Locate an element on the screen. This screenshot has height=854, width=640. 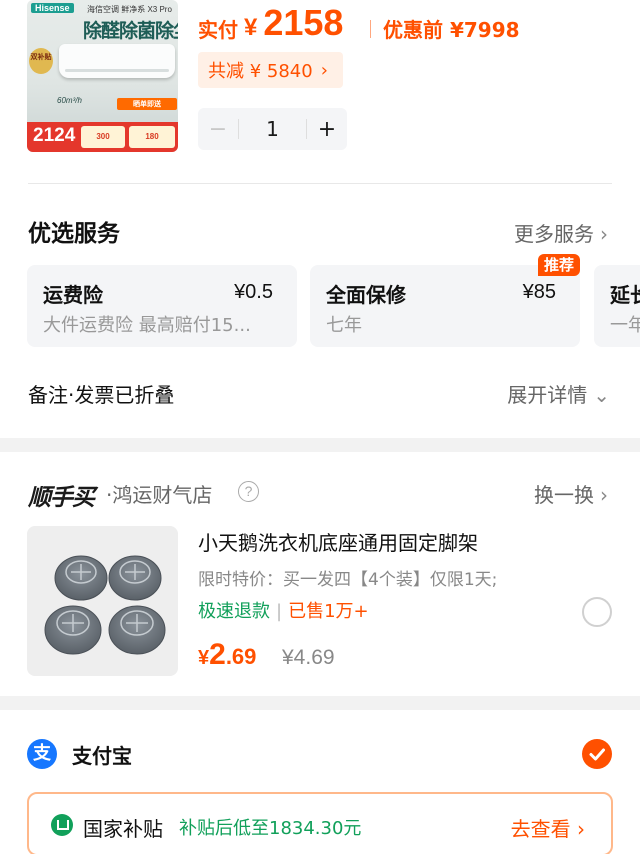
more-services-label: 更多服务 is located at coordinates (554, 234).